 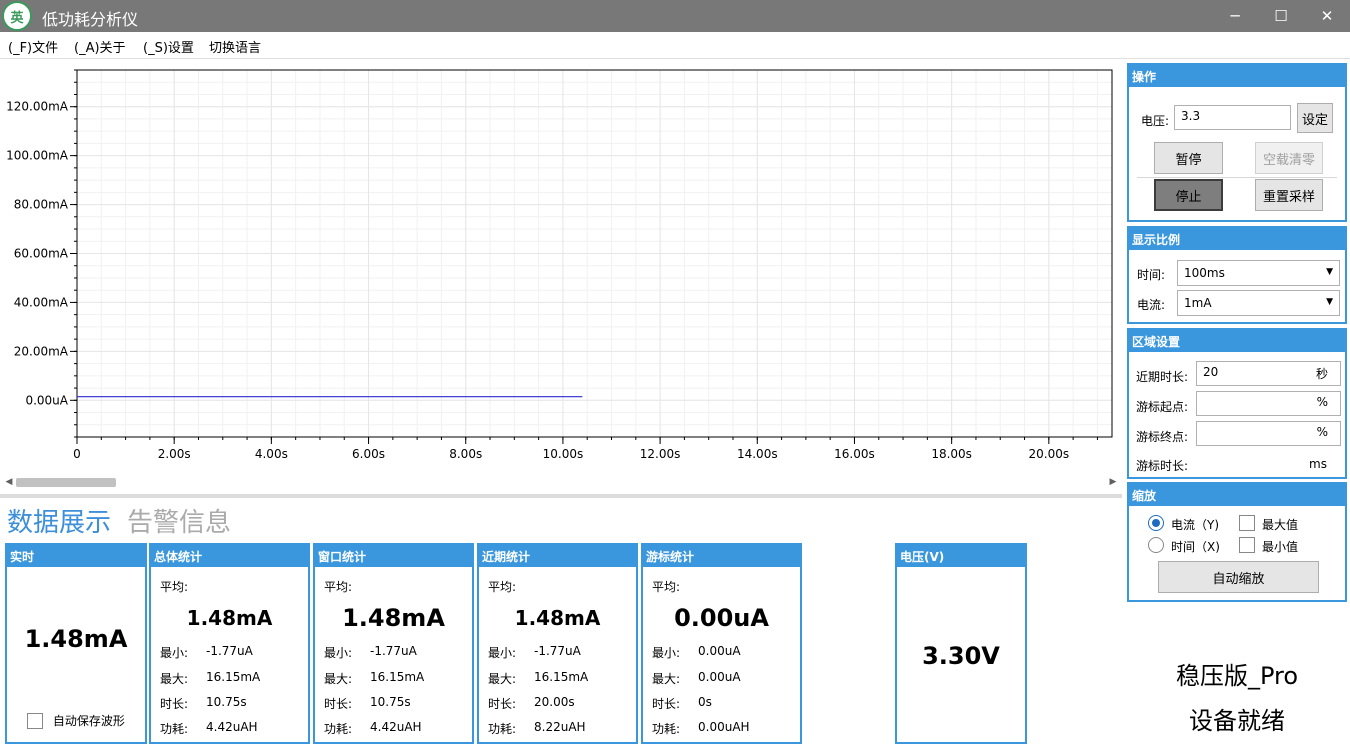 I want to click on zoom-time-label: 时间（X), so click(x=1195, y=547).